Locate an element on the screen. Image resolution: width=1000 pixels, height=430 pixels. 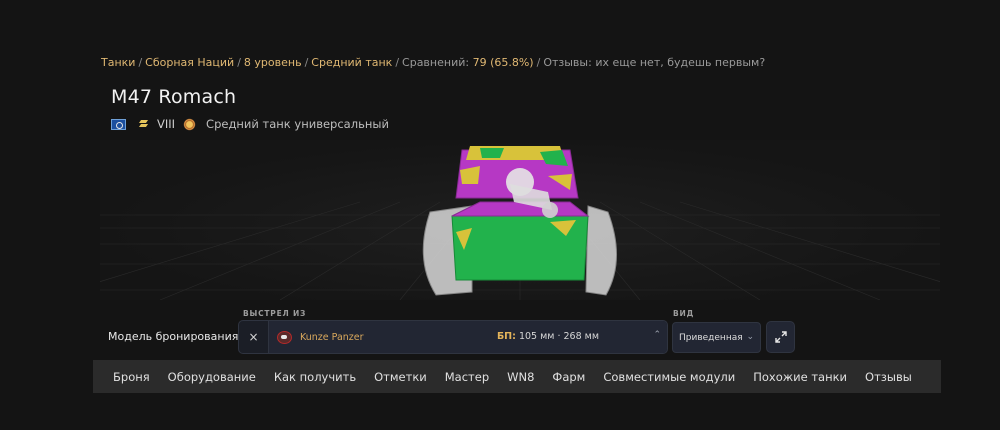
tab-farm: Фарм is located at coordinates (568, 377).